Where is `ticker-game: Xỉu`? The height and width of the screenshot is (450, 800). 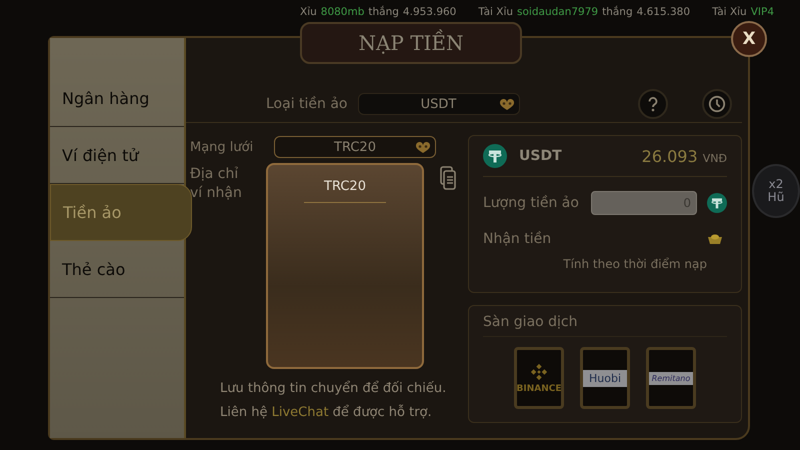 ticker-game: Xỉu is located at coordinates (308, 12).